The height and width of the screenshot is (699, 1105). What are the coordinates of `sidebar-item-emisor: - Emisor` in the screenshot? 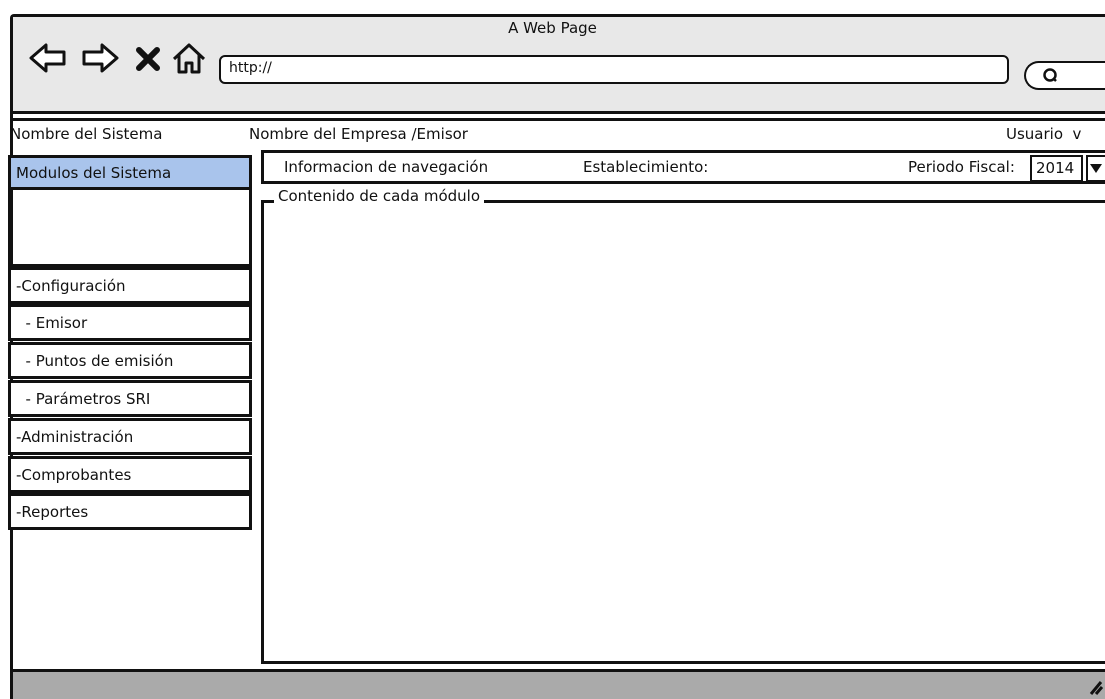 It's located at (130, 322).